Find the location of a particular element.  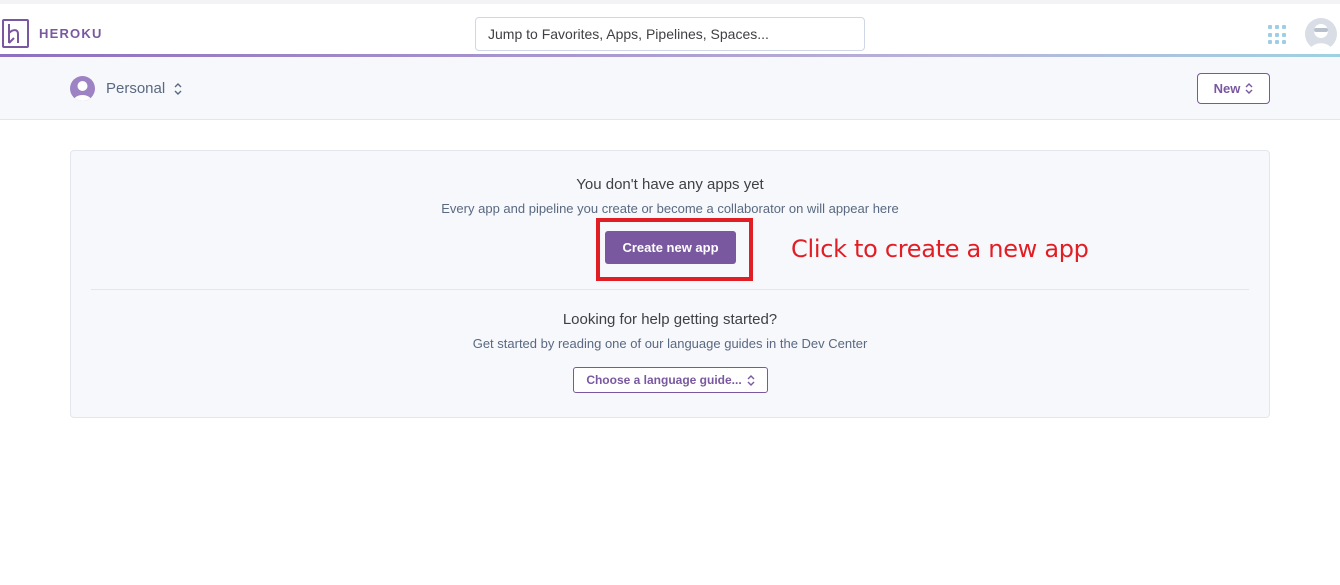

search-input is located at coordinates (670, 34).